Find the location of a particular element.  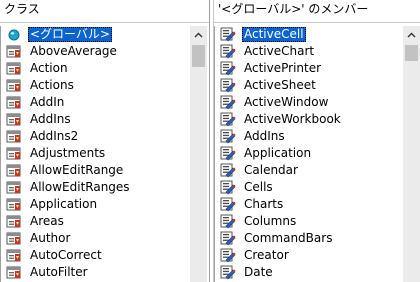

member-item-label: Columns is located at coordinates (270, 221).